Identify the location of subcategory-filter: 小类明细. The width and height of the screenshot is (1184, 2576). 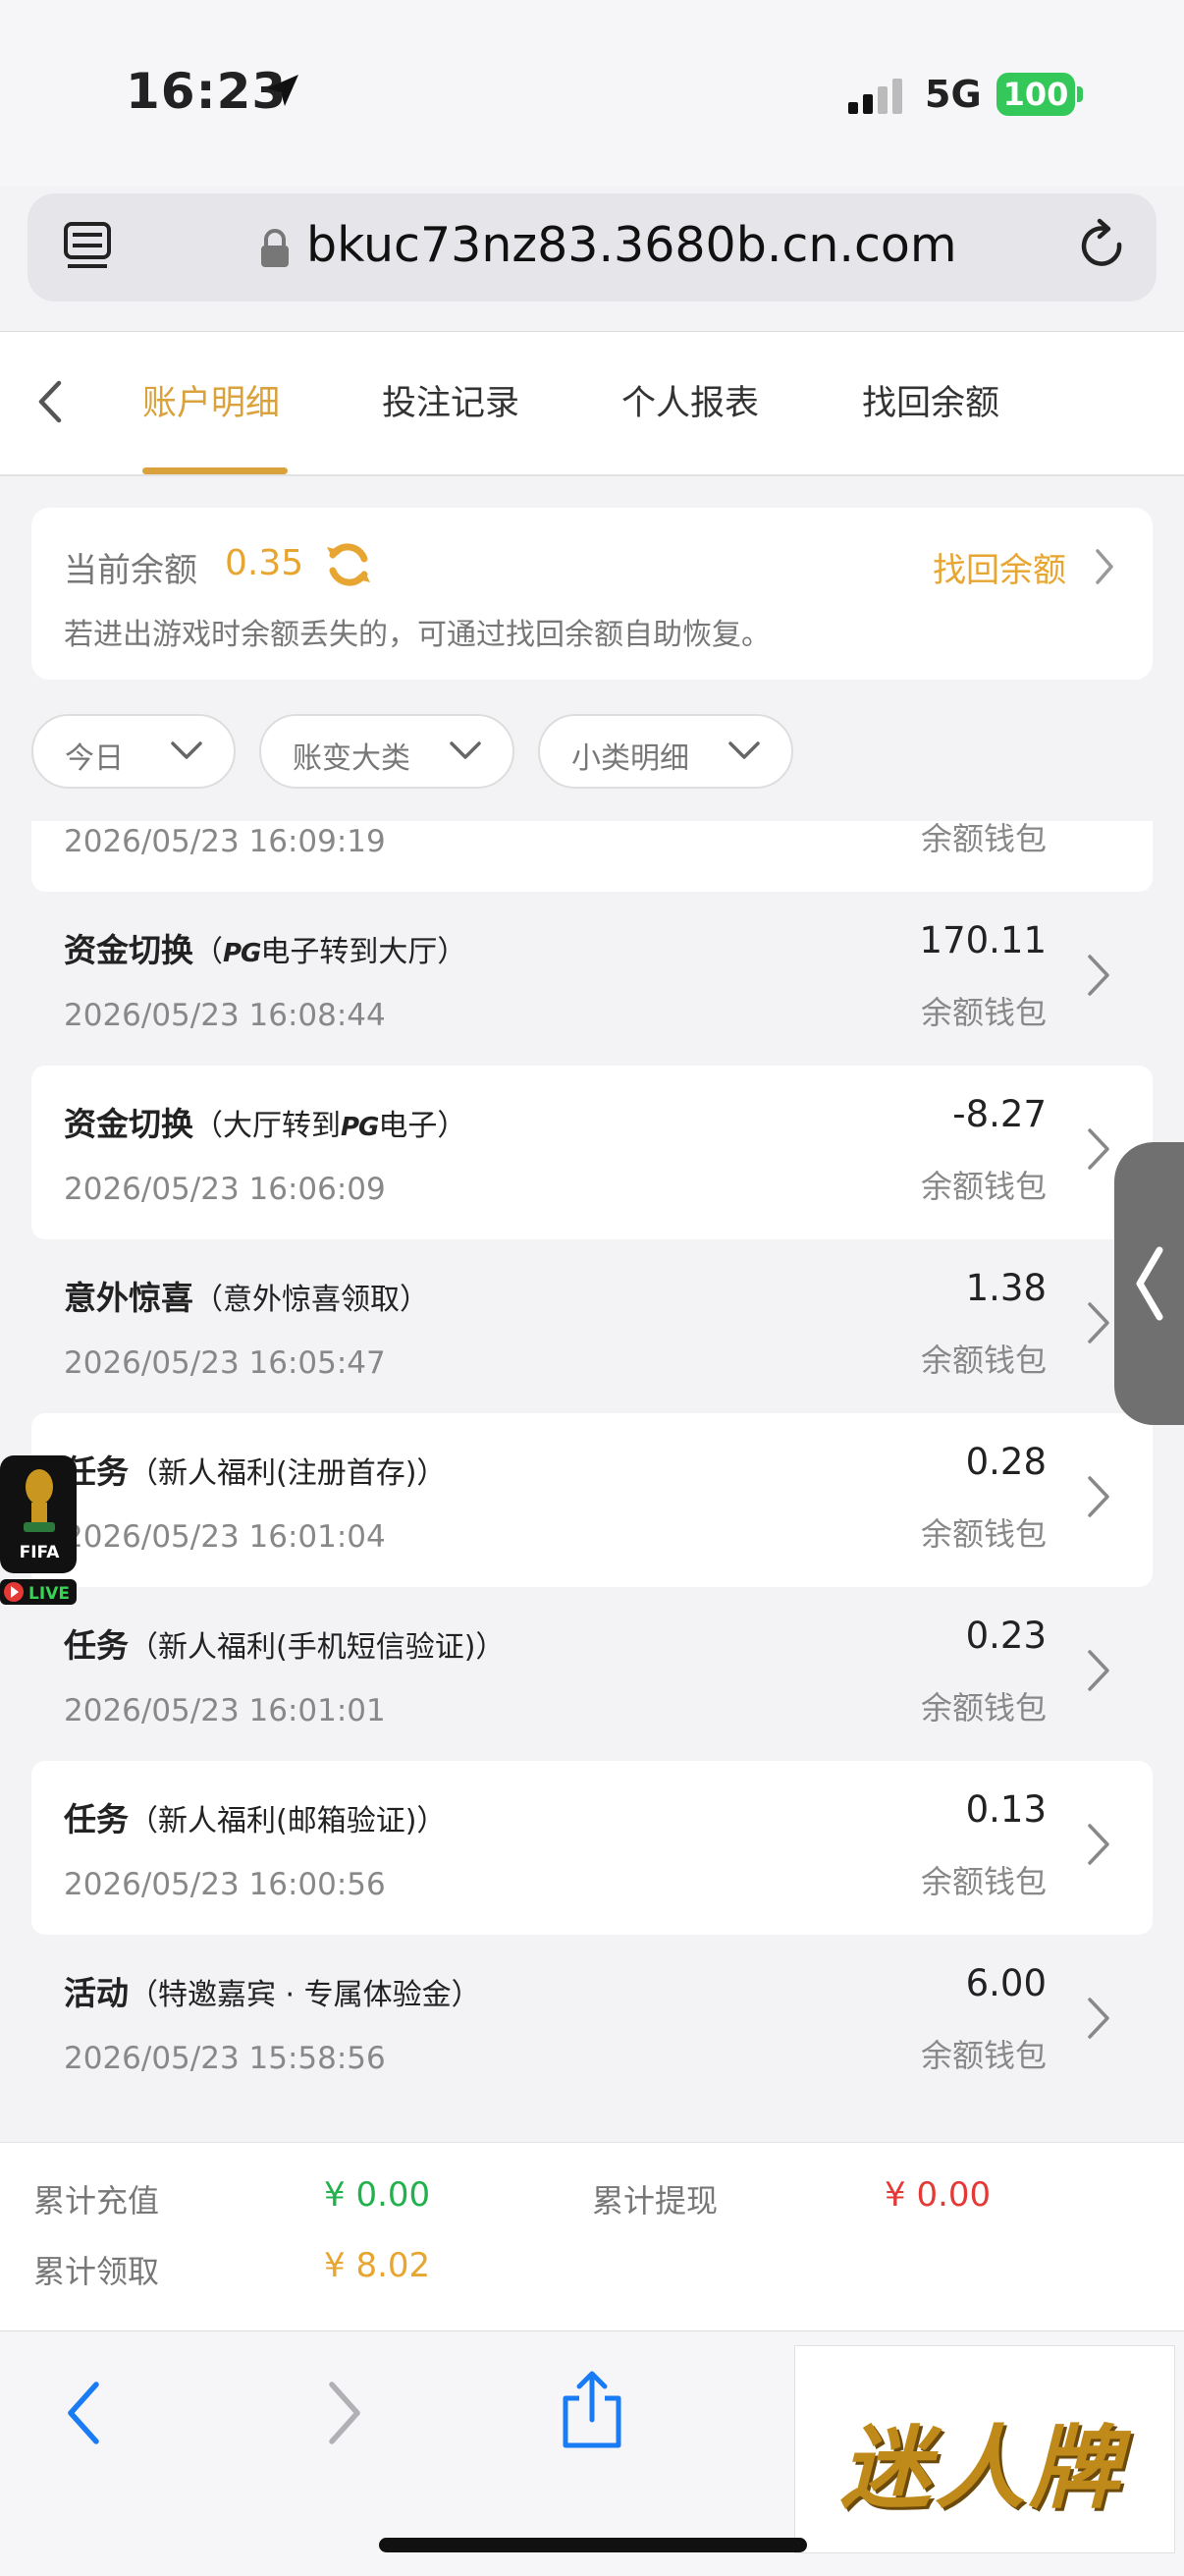
(665, 752).